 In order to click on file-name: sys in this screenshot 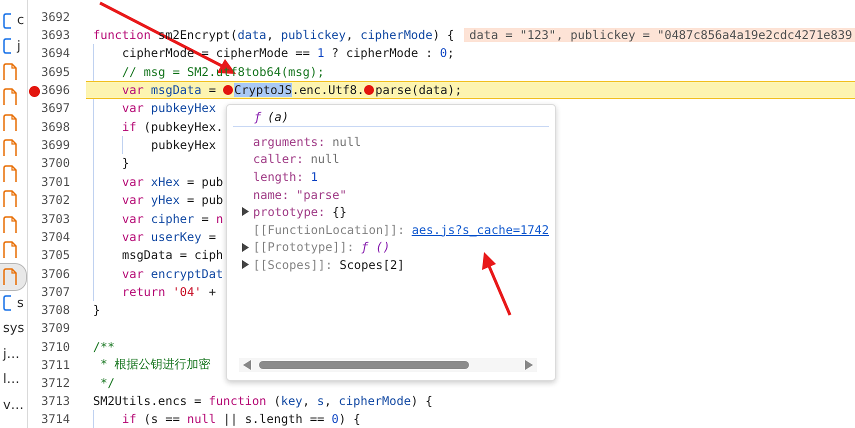, I will do `click(13, 328)`.